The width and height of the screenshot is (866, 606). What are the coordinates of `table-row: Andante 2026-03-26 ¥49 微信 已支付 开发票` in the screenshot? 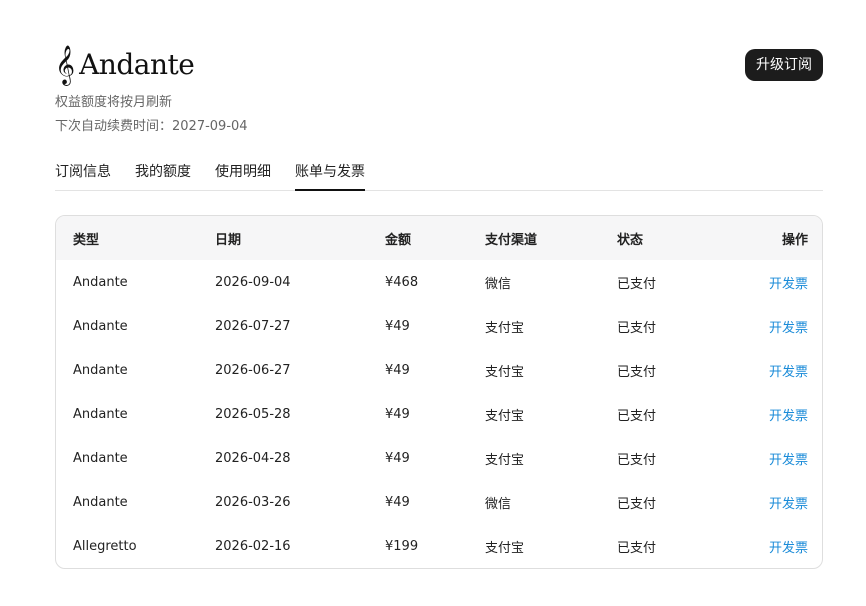 It's located at (439, 502).